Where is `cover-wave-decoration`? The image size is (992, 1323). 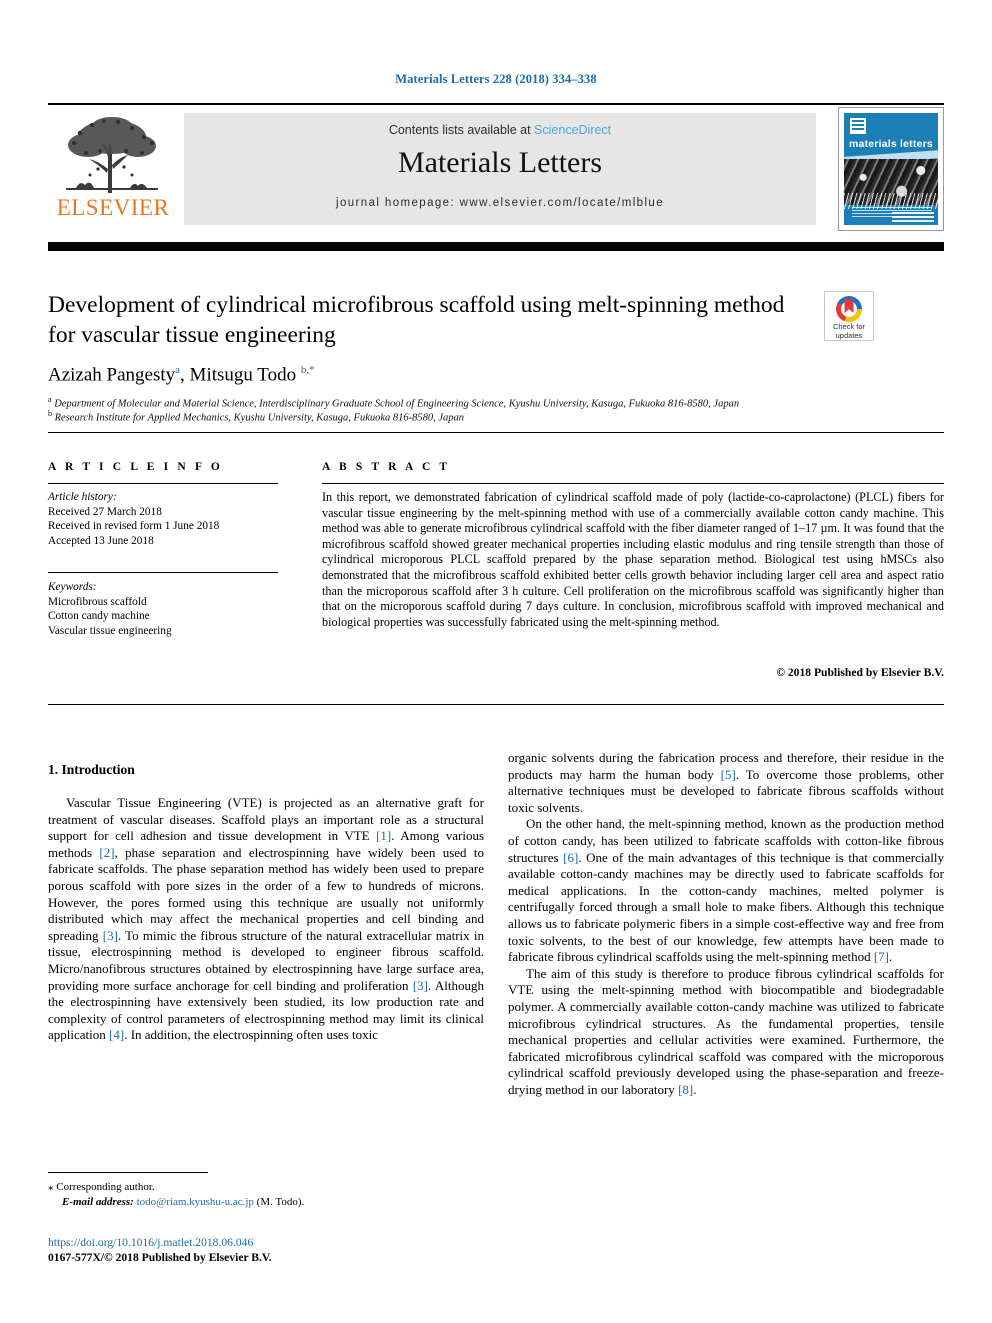
cover-wave-decoration is located at coordinates (891, 201).